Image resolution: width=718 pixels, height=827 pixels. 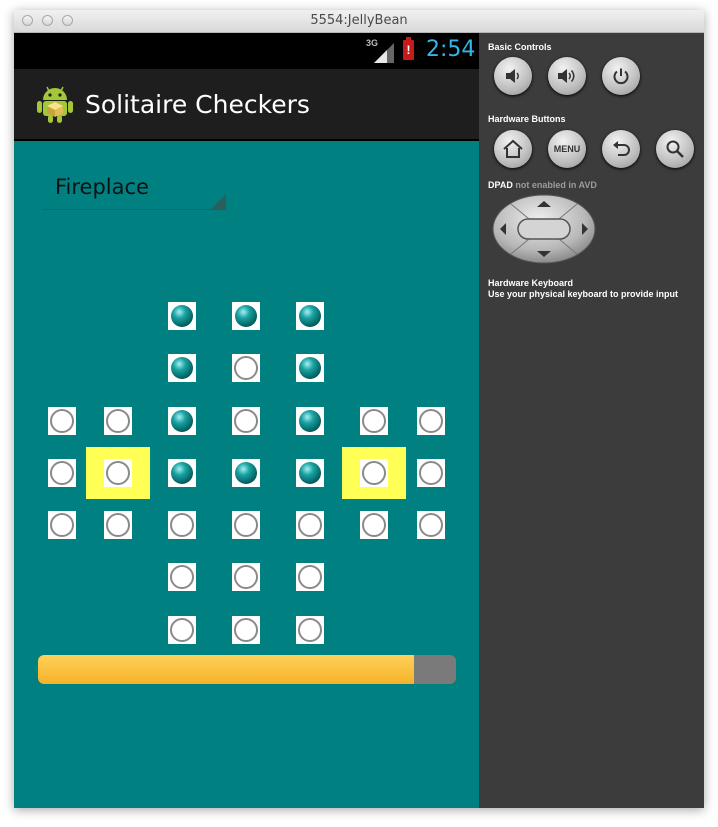 I want to click on hardware-keyboard-heading: Hardware Keyboard, so click(x=531, y=283).